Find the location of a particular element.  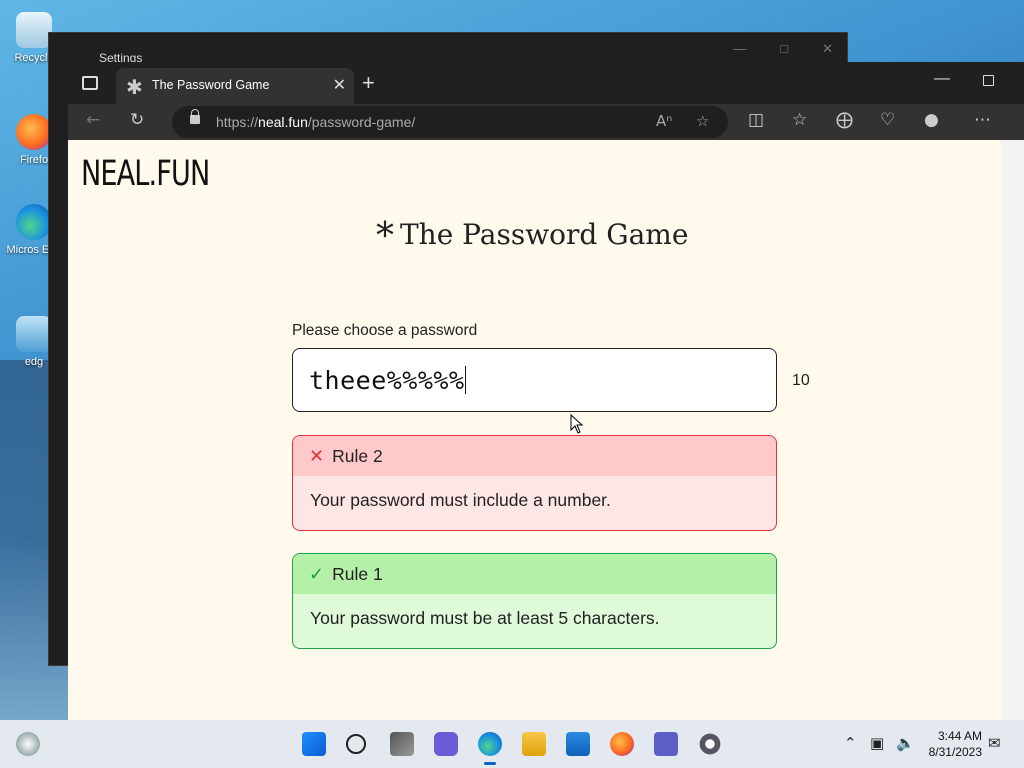

password-value: theee%%%%% is located at coordinates (388, 380).